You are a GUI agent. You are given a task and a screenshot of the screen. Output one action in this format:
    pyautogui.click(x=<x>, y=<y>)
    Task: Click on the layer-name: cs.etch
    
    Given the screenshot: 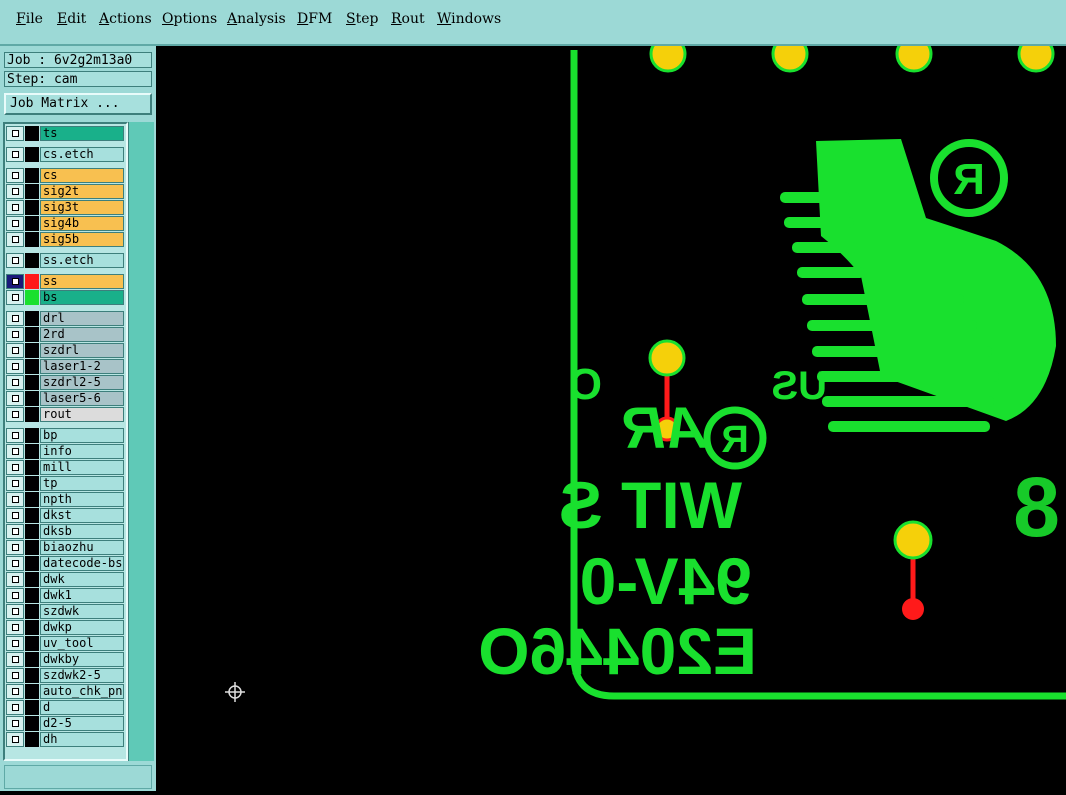 What is the action you would take?
    pyautogui.click(x=82, y=154)
    